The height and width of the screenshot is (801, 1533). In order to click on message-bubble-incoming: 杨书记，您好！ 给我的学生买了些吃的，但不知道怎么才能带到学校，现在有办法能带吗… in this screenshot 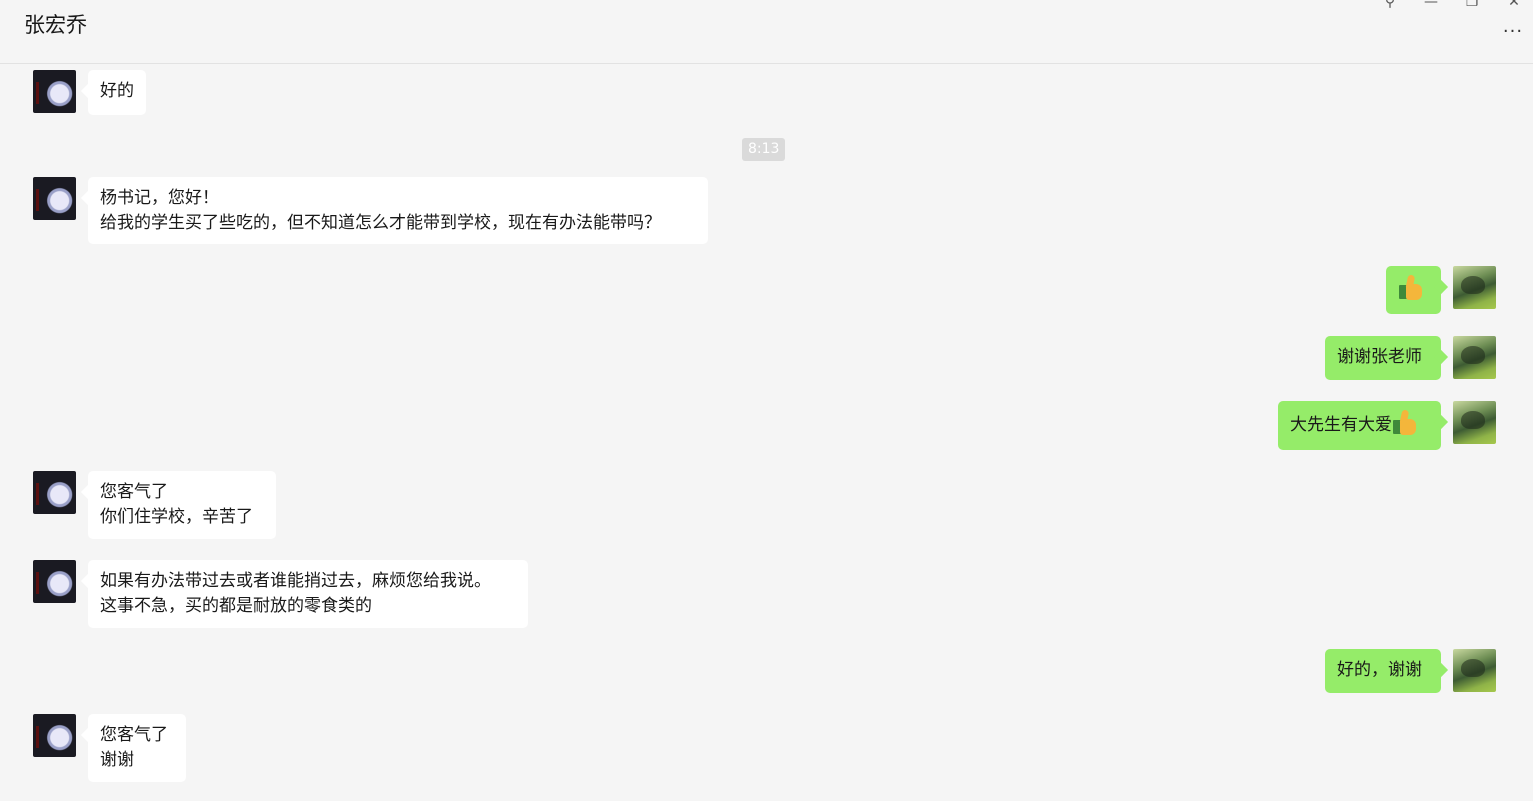, I will do `click(398, 210)`.